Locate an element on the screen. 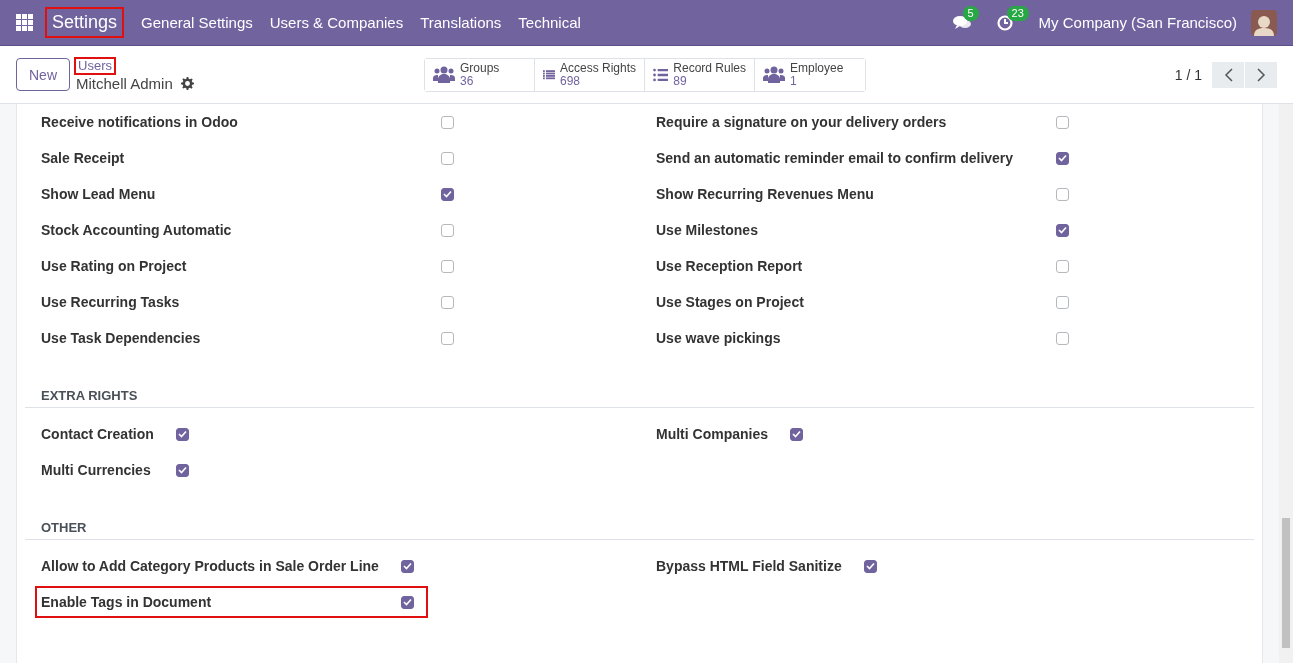  smart-button: Groups 36 is located at coordinates (480, 74).